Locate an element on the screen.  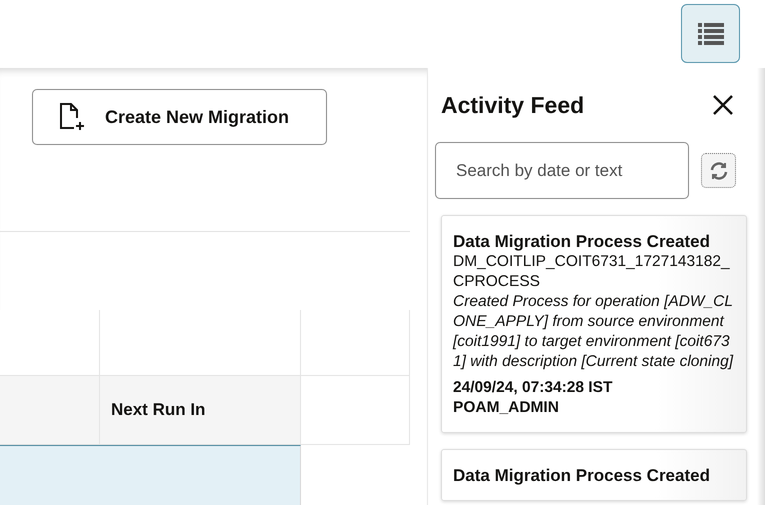
refresh-icon is located at coordinates (718, 170).